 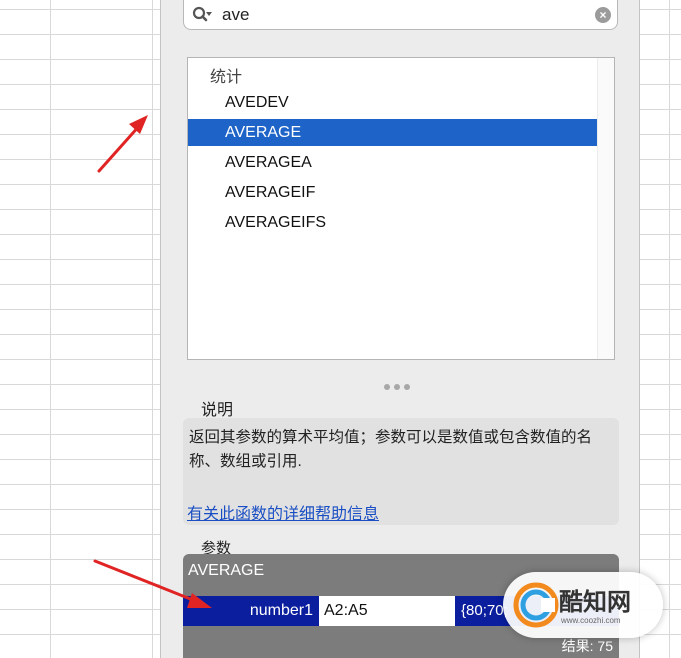 What do you see at coordinates (281, 610) in the screenshot?
I see `argument-name: number1` at bounding box center [281, 610].